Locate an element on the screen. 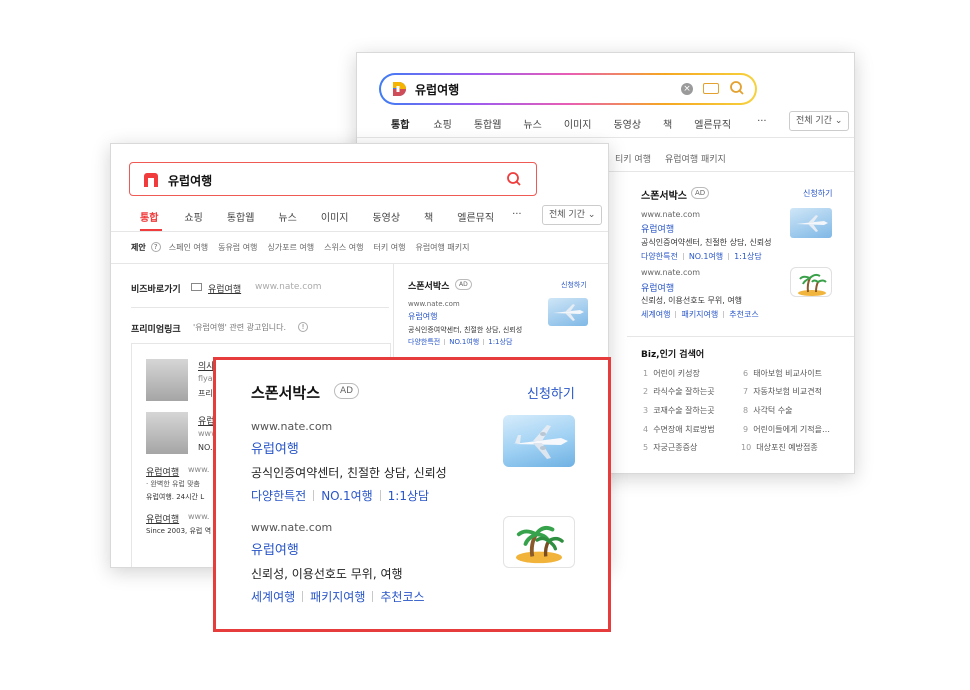 The width and height of the screenshot is (970, 690). bizlink-icon is located at coordinates (196, 287).